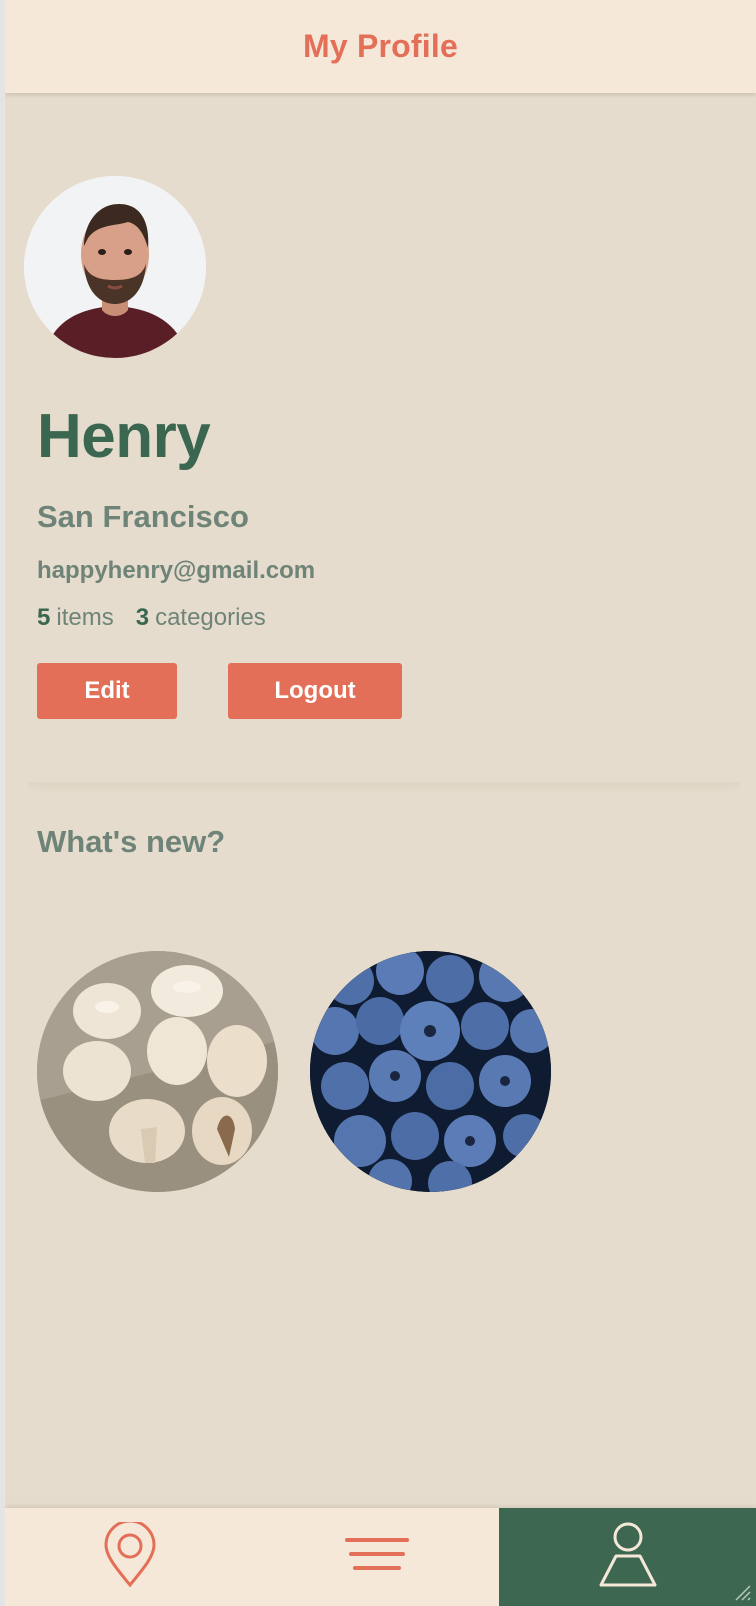 Image resolution: width=756 pixels, height=1606 pixels. Describe the element at coordinates (384, 784) in the screenshot. I see `section-divider` at that location.